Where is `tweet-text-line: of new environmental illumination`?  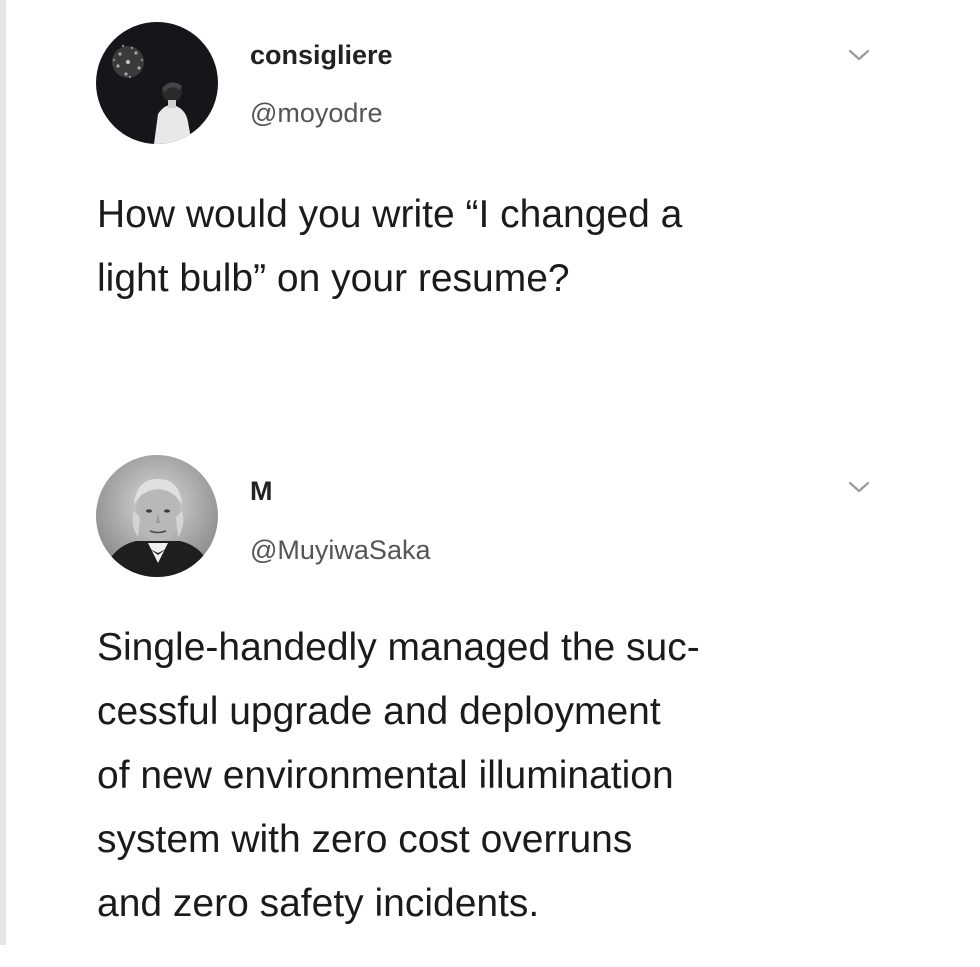 tweet-text-line: of new environmental illumination is located at coordinates (385, 775).